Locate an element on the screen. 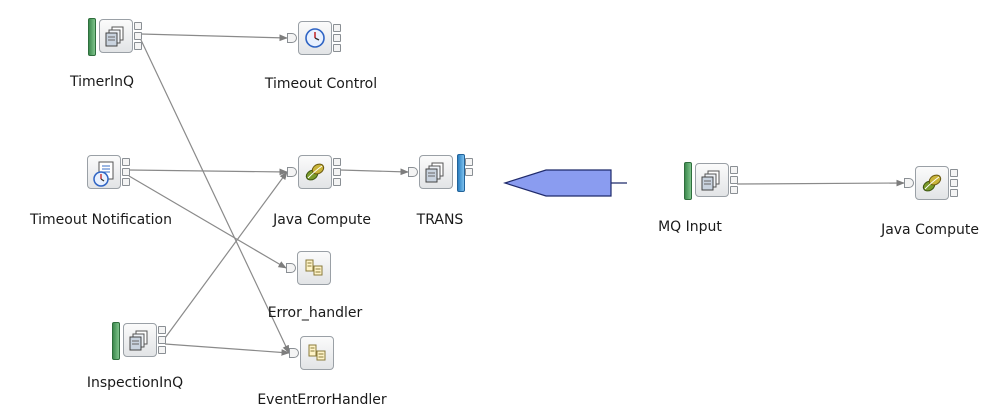 Image resolution: width=995 pixels, height=409 pixels. node-trans is located at coordinates (440, 173).